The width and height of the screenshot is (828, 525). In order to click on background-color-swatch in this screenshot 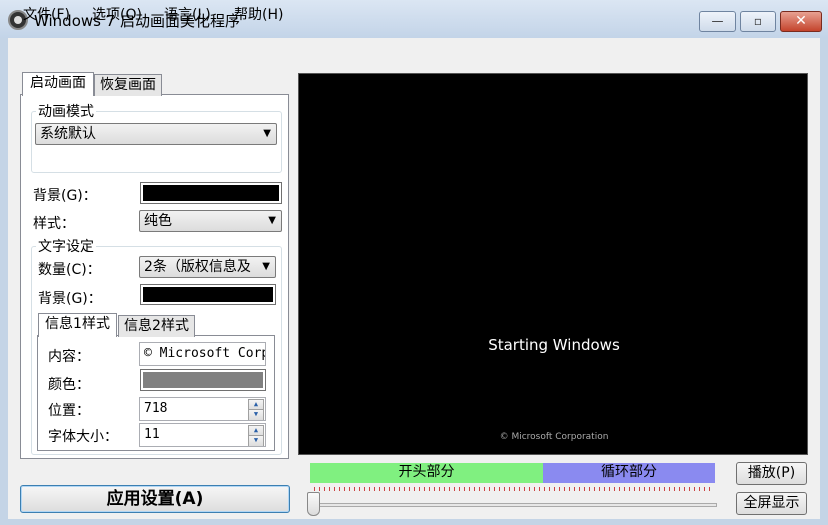, I will do `click(211, 193)`.